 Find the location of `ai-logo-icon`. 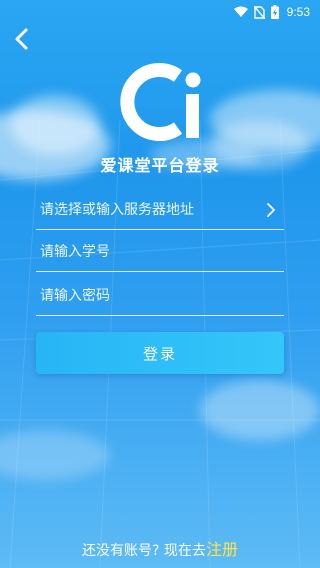

ai-logo-icon is located at coordinates (161, 102).